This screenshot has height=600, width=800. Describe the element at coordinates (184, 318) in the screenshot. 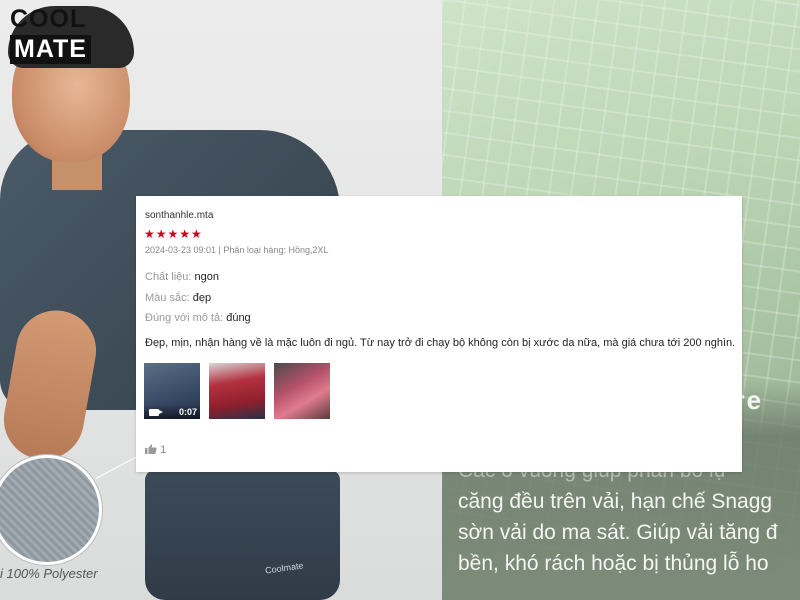

I see `attribute-key: Đúng với mô tả:` at that location.